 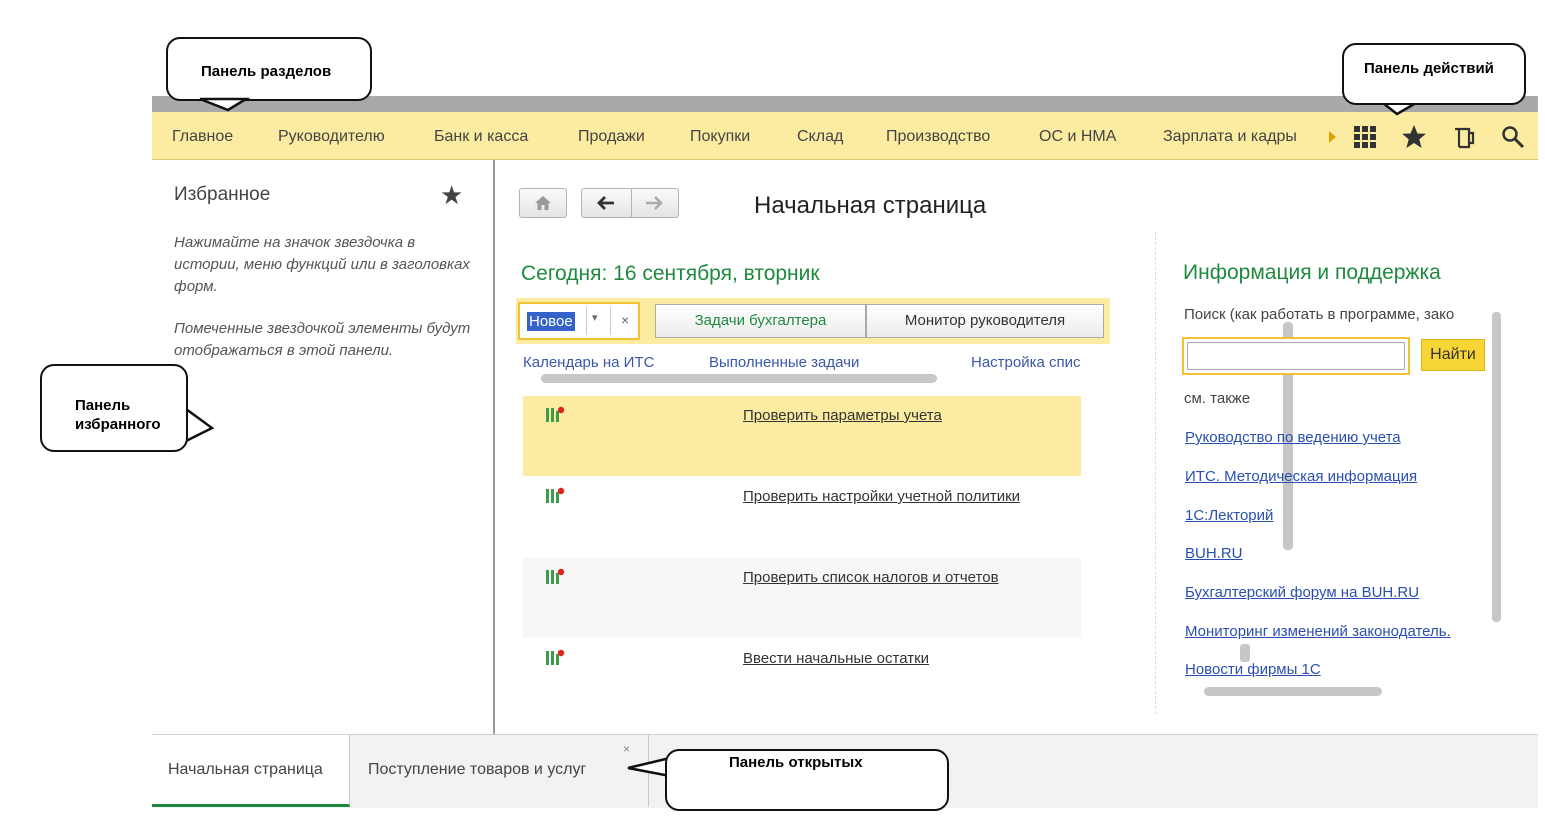 I want to click on callout-actions-panel: Панель действий, so click(x=1434, y=74).